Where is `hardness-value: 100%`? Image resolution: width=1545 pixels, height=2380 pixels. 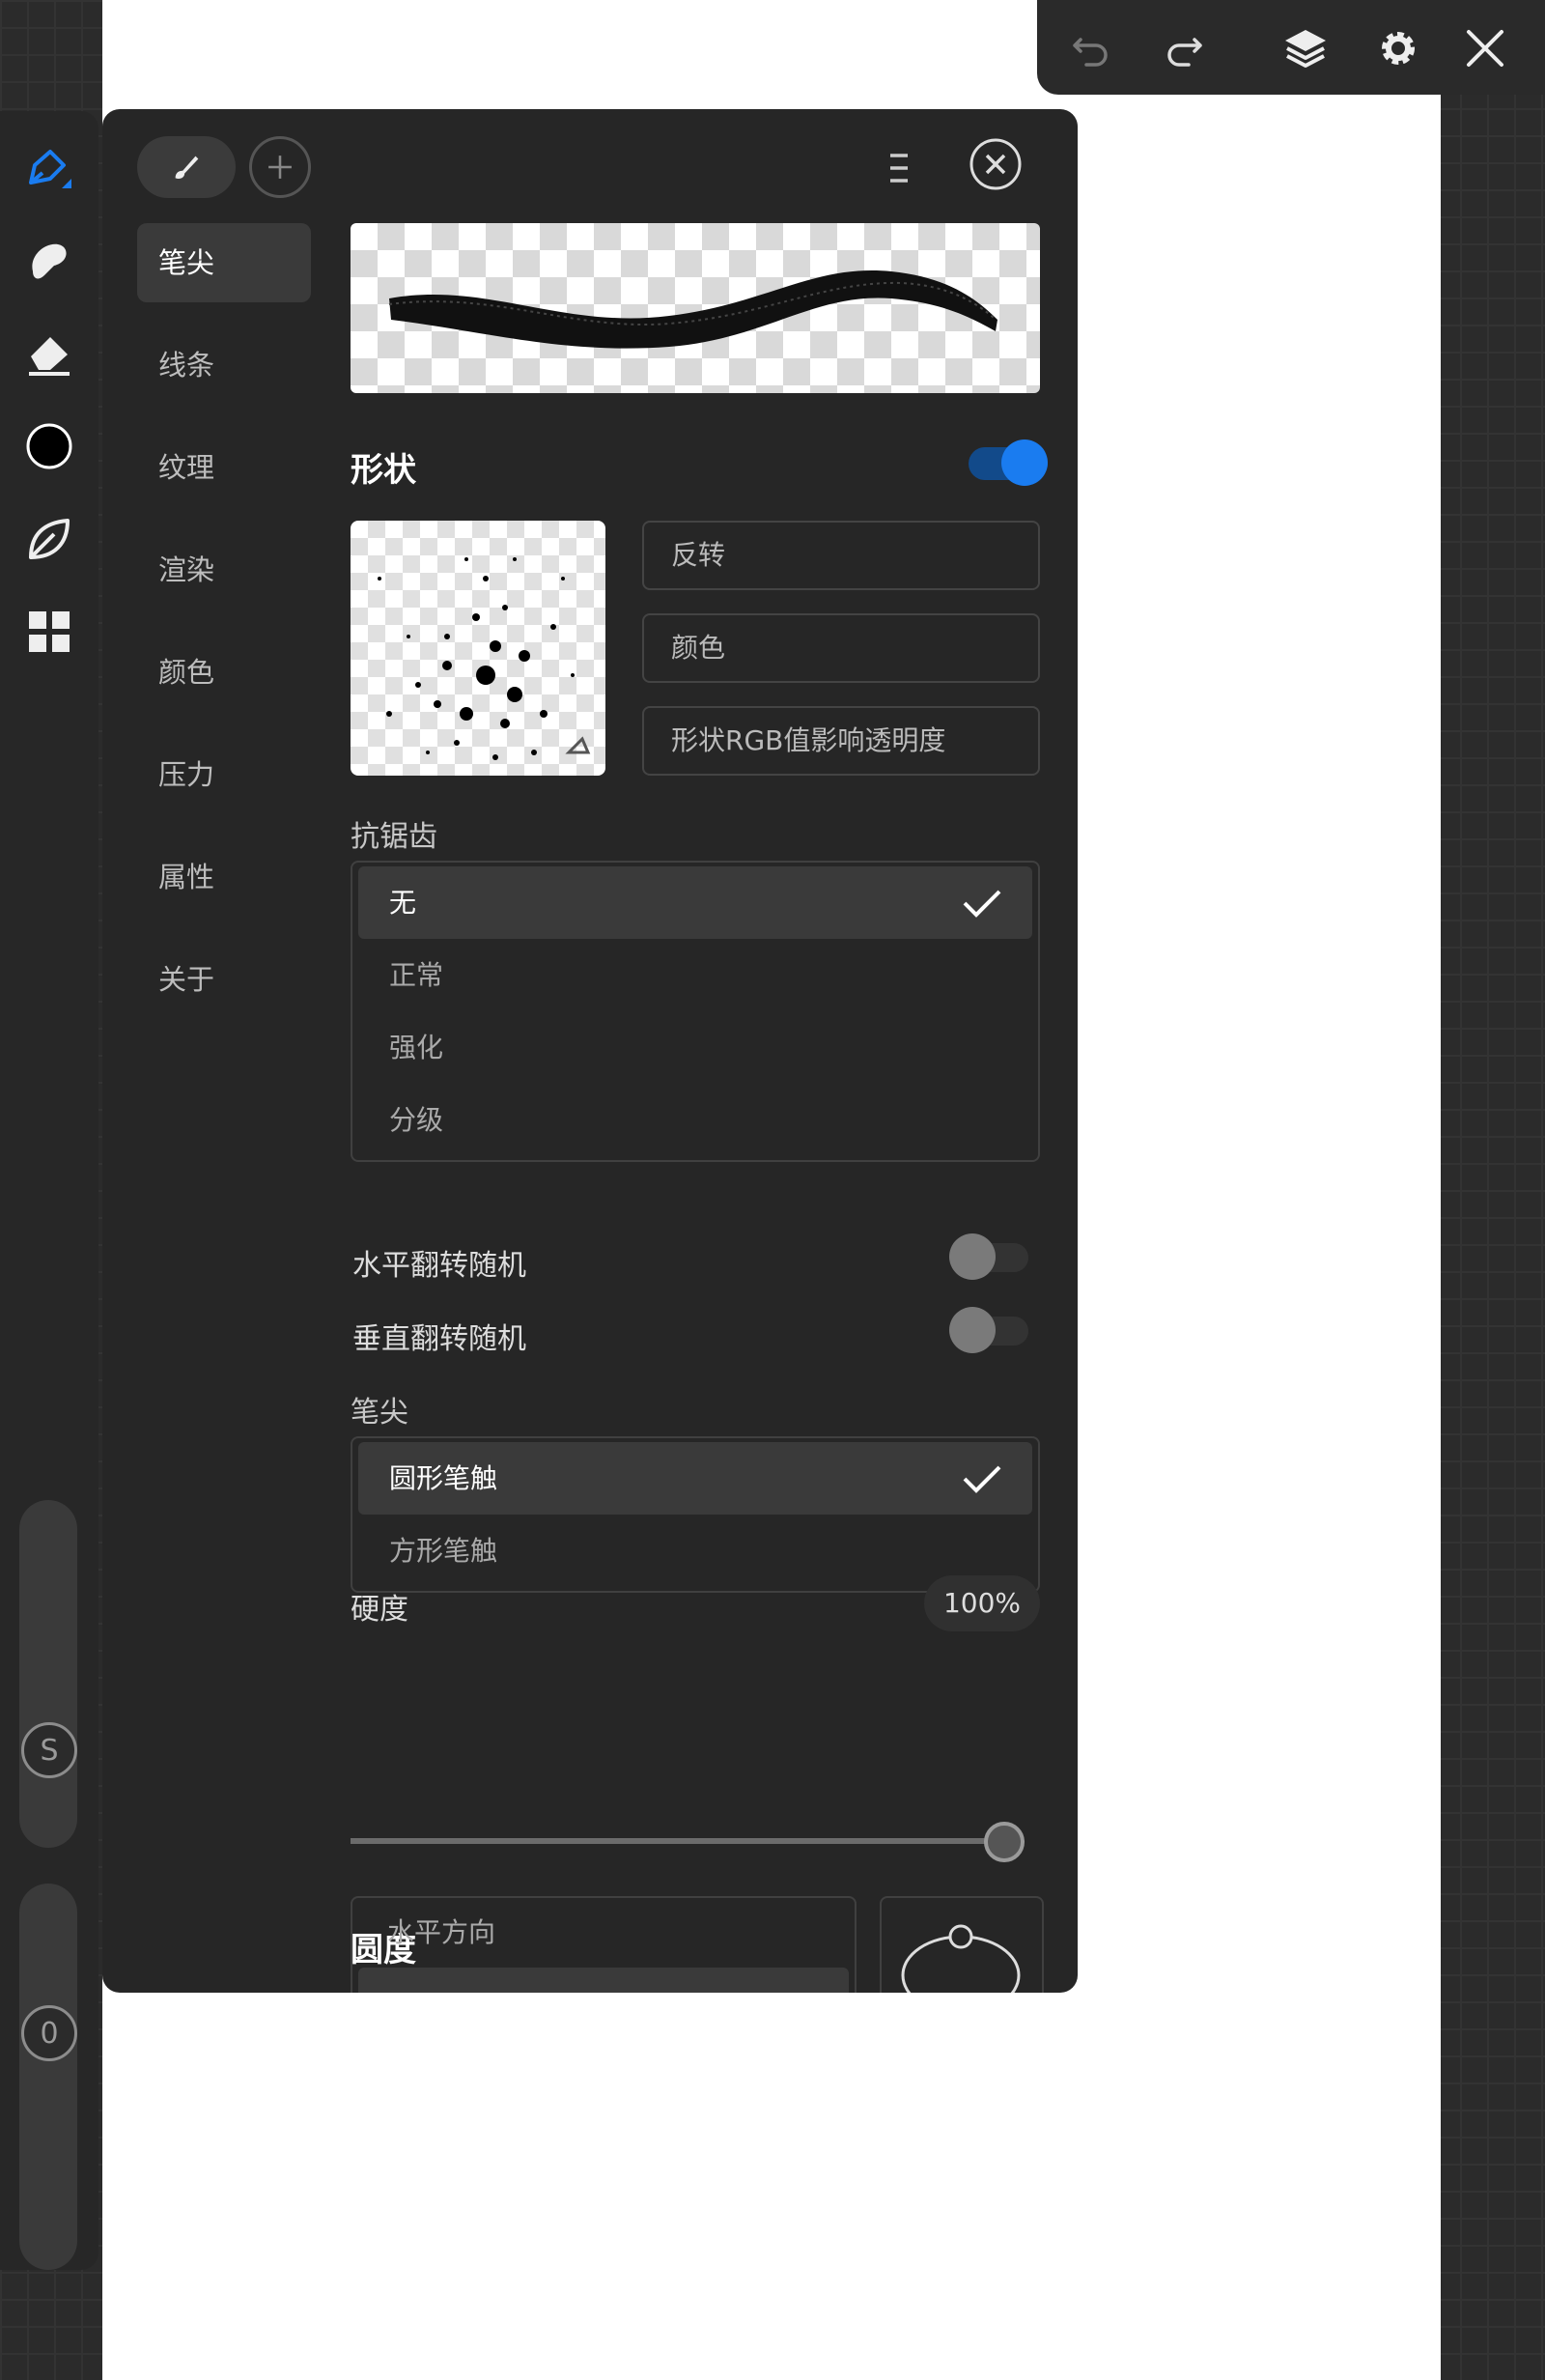 hardness-value: 100% is located at coordinates (982, 1603).